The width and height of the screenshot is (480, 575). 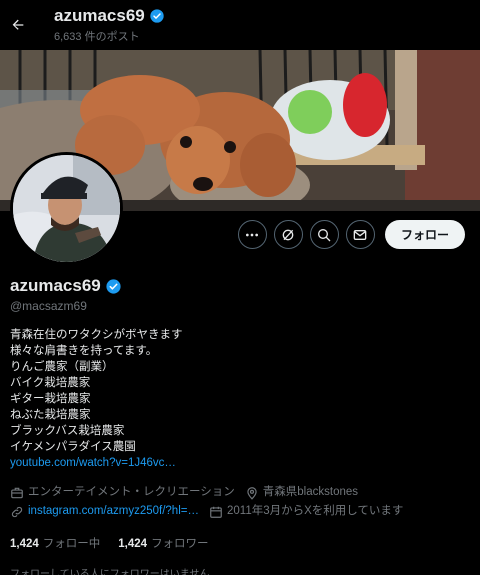 I want to click on bio-line: ねぶた栽培農家, so click(x=50, y=415).